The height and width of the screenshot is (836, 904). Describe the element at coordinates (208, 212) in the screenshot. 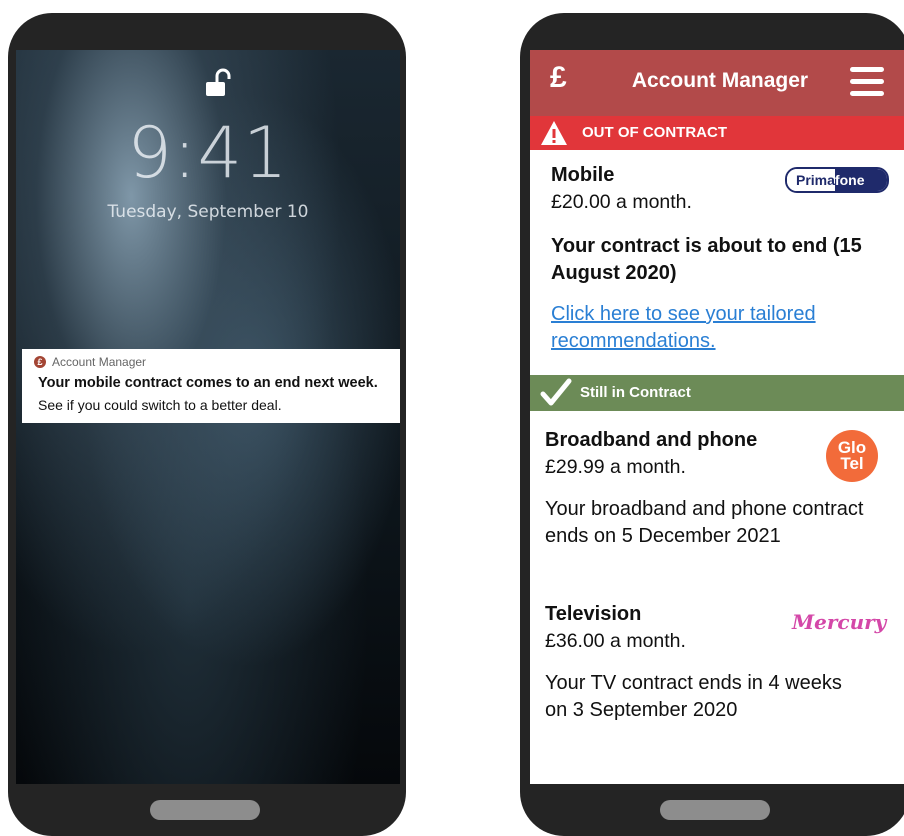

I see `lock-screen-date: Tuesday, September 10` at that location.